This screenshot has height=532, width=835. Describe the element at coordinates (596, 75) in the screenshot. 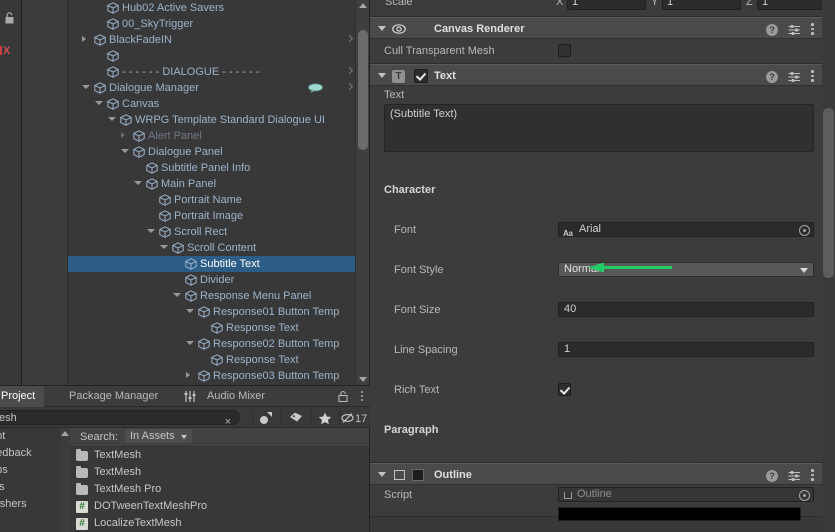

I see `component-header-text: T Text ?` at that location.